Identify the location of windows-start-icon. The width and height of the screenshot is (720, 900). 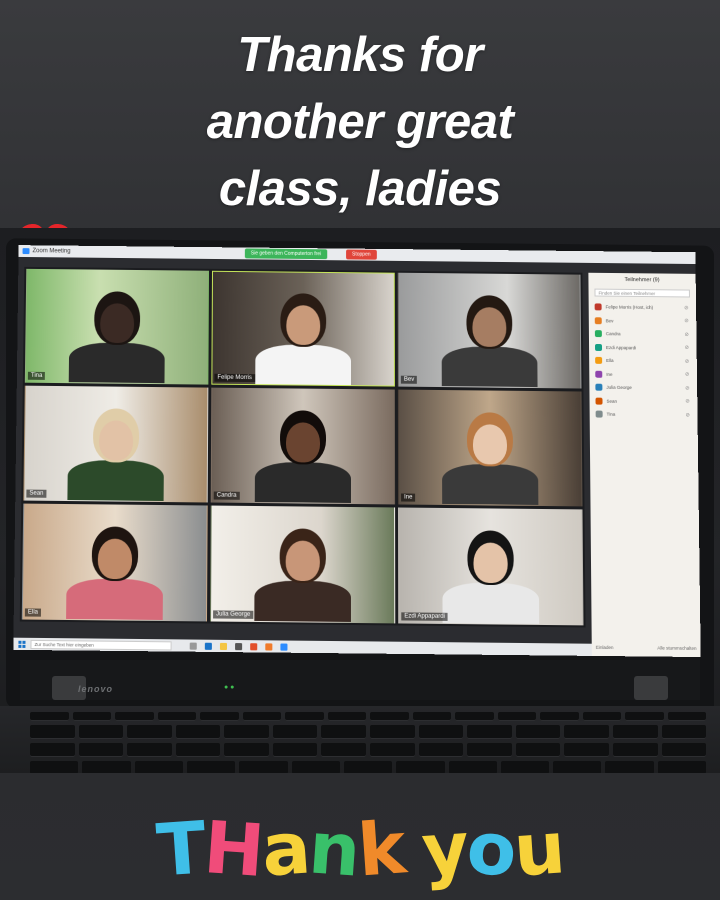
(22, 644).